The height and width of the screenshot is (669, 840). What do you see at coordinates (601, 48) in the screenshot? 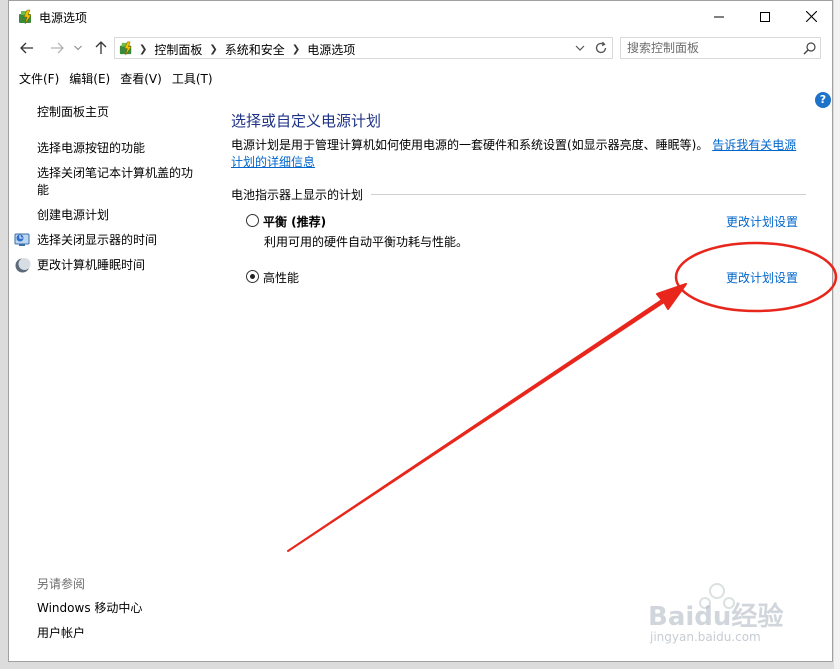
I see `refresh-icon` at bounding box center [601, 48].